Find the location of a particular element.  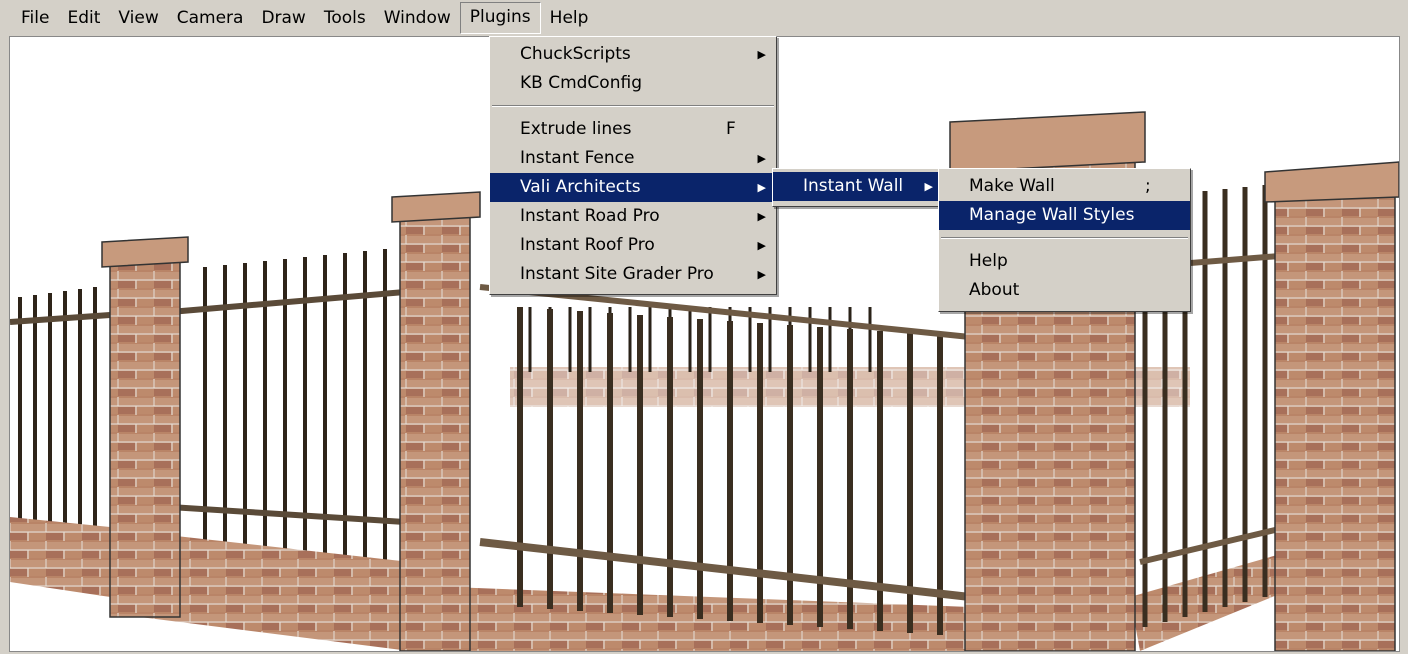

vali-architects-submenu: Instant Wall ▶ is located at coordinates (858, 187).